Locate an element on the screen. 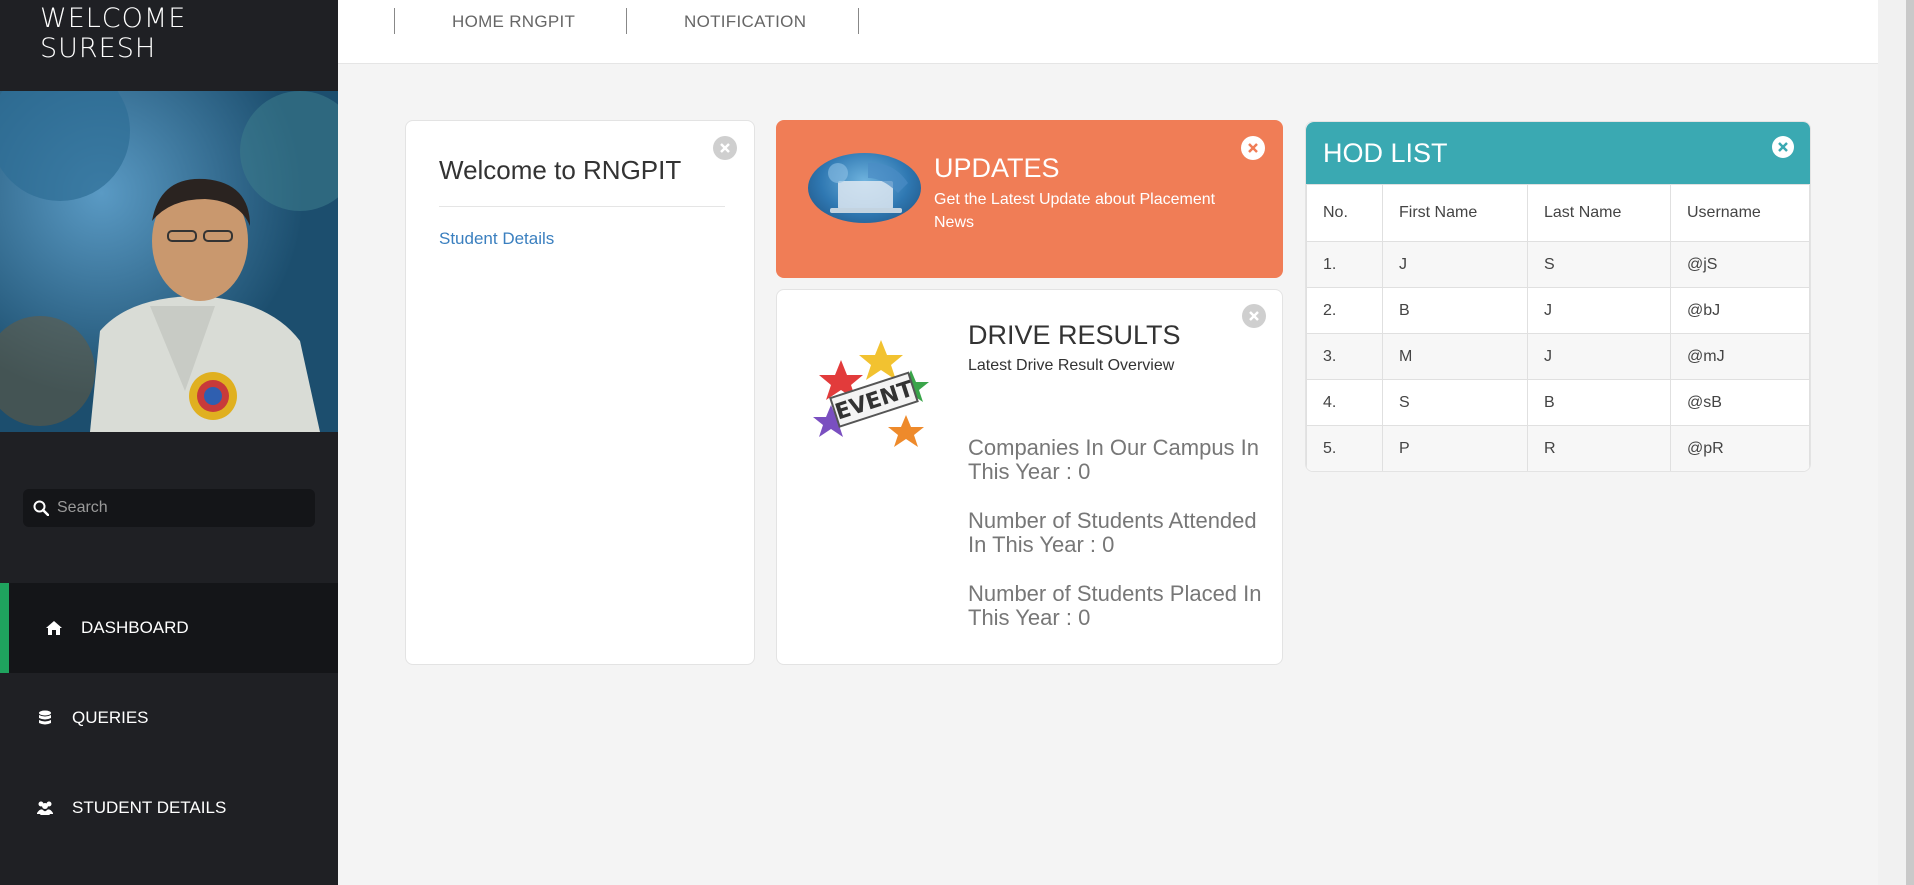 The width and height of the screenshot is (1914, 885). table-header-row: No. First Name Last Name Username is located at coordinates (1558, 213).